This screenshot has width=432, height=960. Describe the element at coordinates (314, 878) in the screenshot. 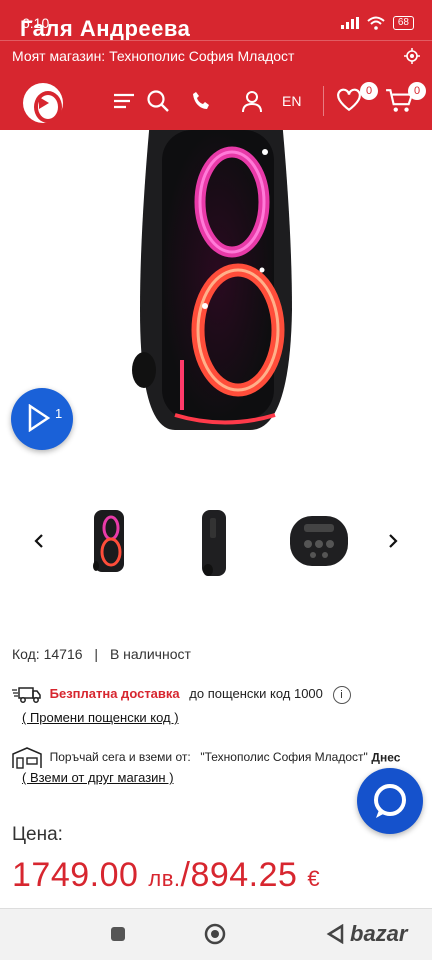

I see `currency-eur: €` at that location.